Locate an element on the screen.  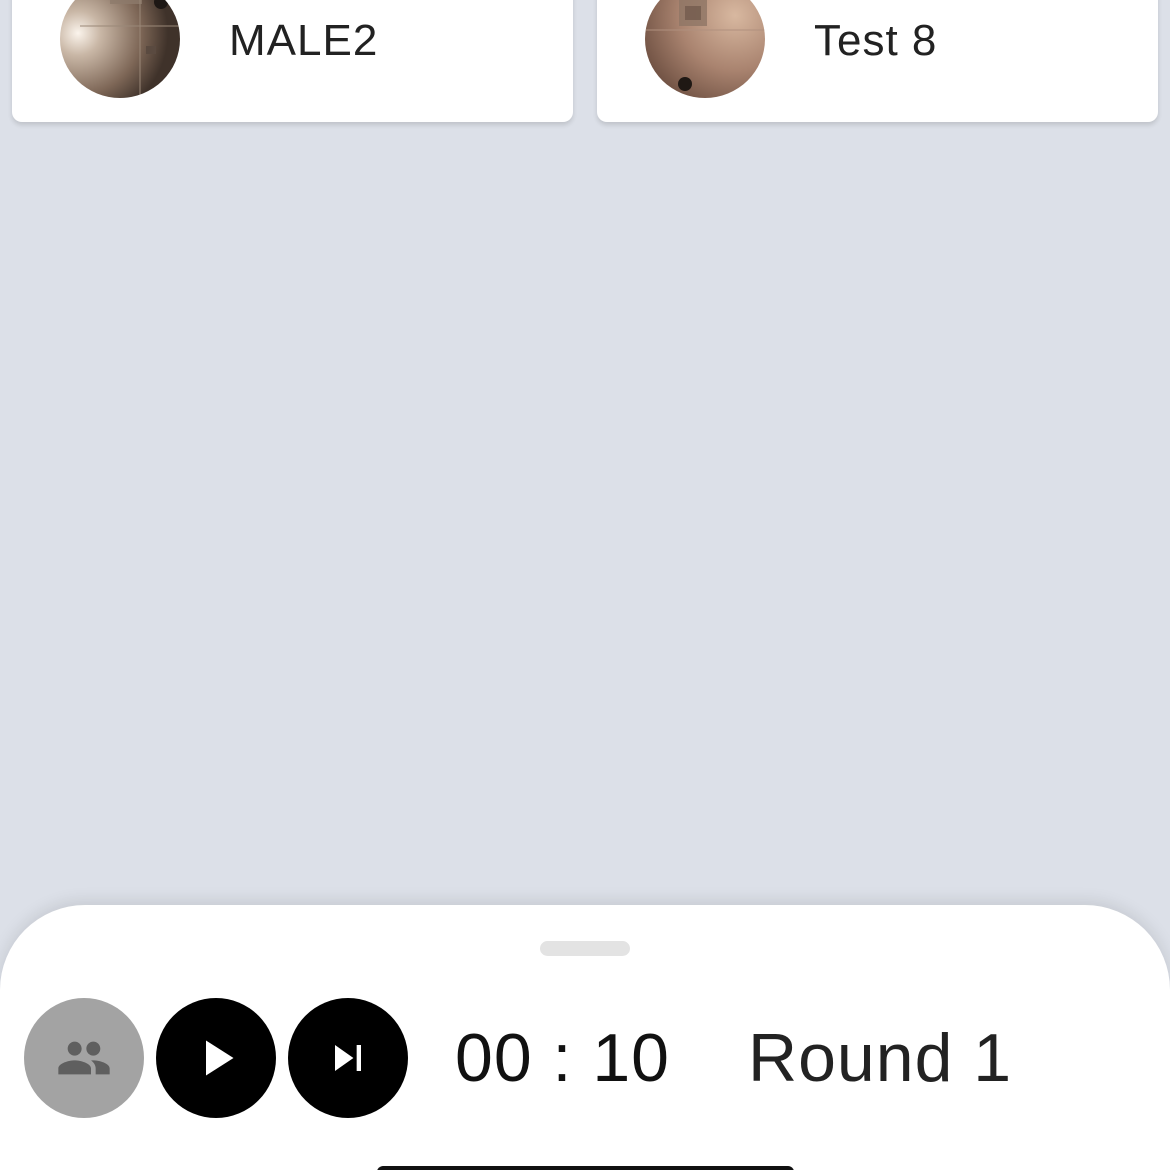
participant-name: MALE2 is located at coordinates (304, 40).